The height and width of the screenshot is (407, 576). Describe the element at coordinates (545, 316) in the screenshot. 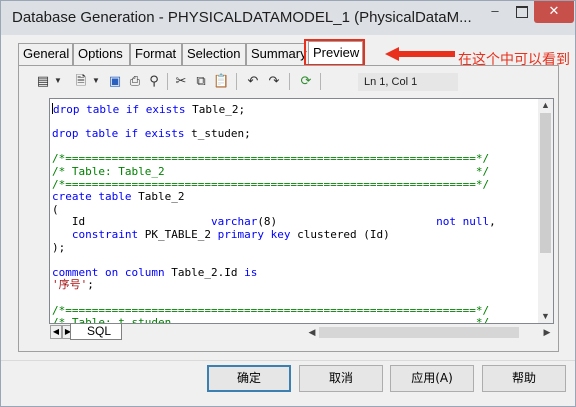

I see `scroll-down-icon: ▼` at that location.